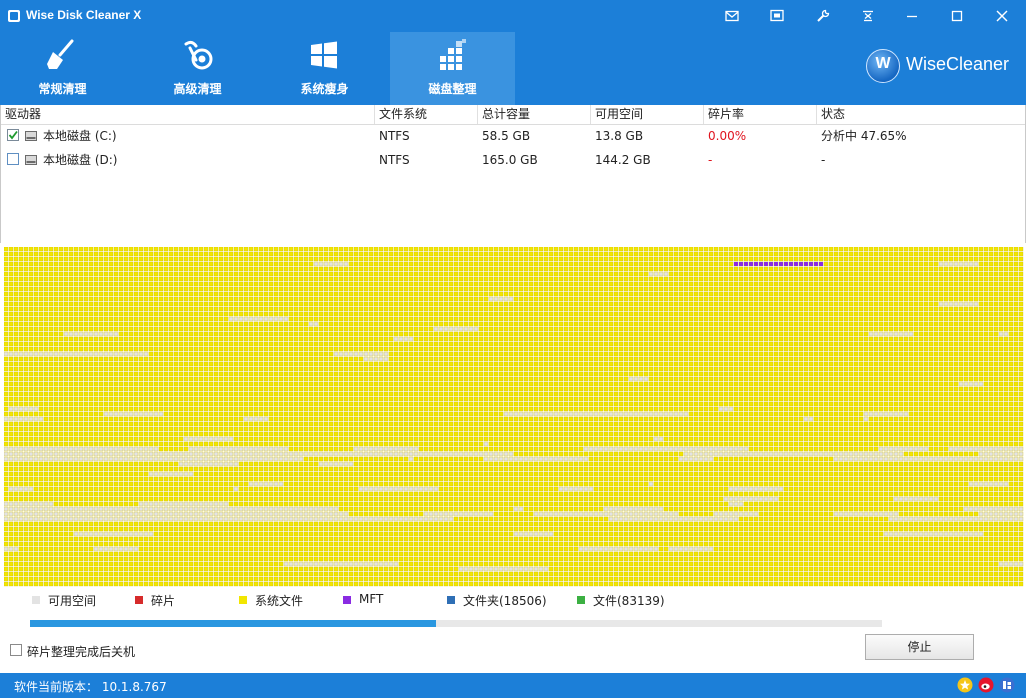 The image size is (1026, 698). What do you see at coordinates (647, 114) in the screenshot?
I see `column-header-free: 可用空间` at bounding box center [647, 114].